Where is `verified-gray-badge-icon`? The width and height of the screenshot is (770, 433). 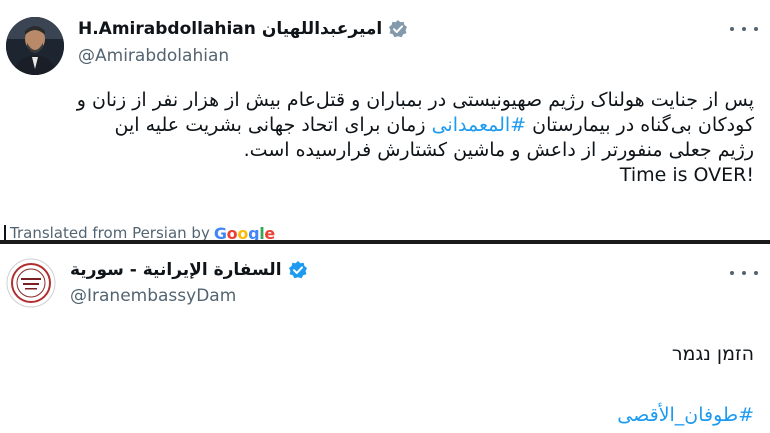
verified-gray-badge-icon is located at coordinates (398, 29).